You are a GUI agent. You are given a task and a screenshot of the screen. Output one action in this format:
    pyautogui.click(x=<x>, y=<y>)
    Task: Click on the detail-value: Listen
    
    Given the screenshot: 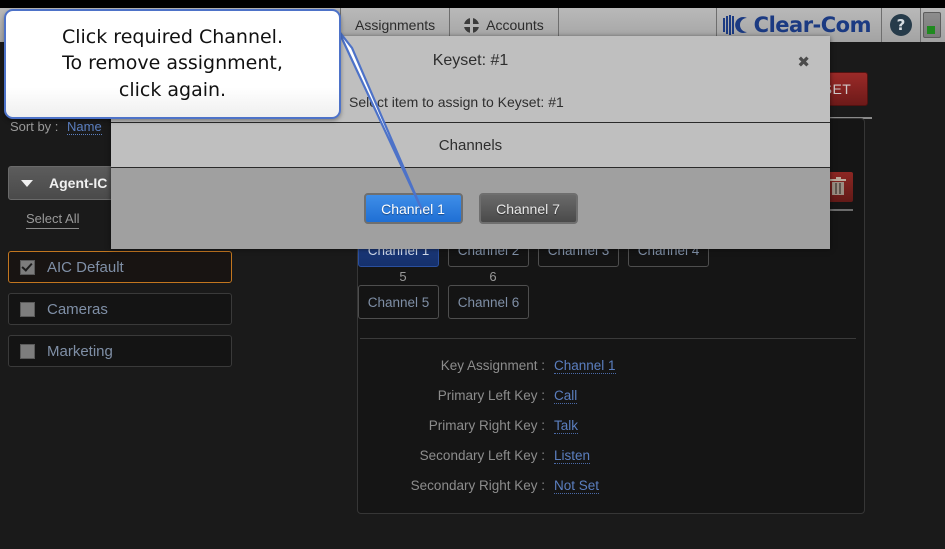 What is the action you would take?
    pyautogui.click(x=572, y=456)
    